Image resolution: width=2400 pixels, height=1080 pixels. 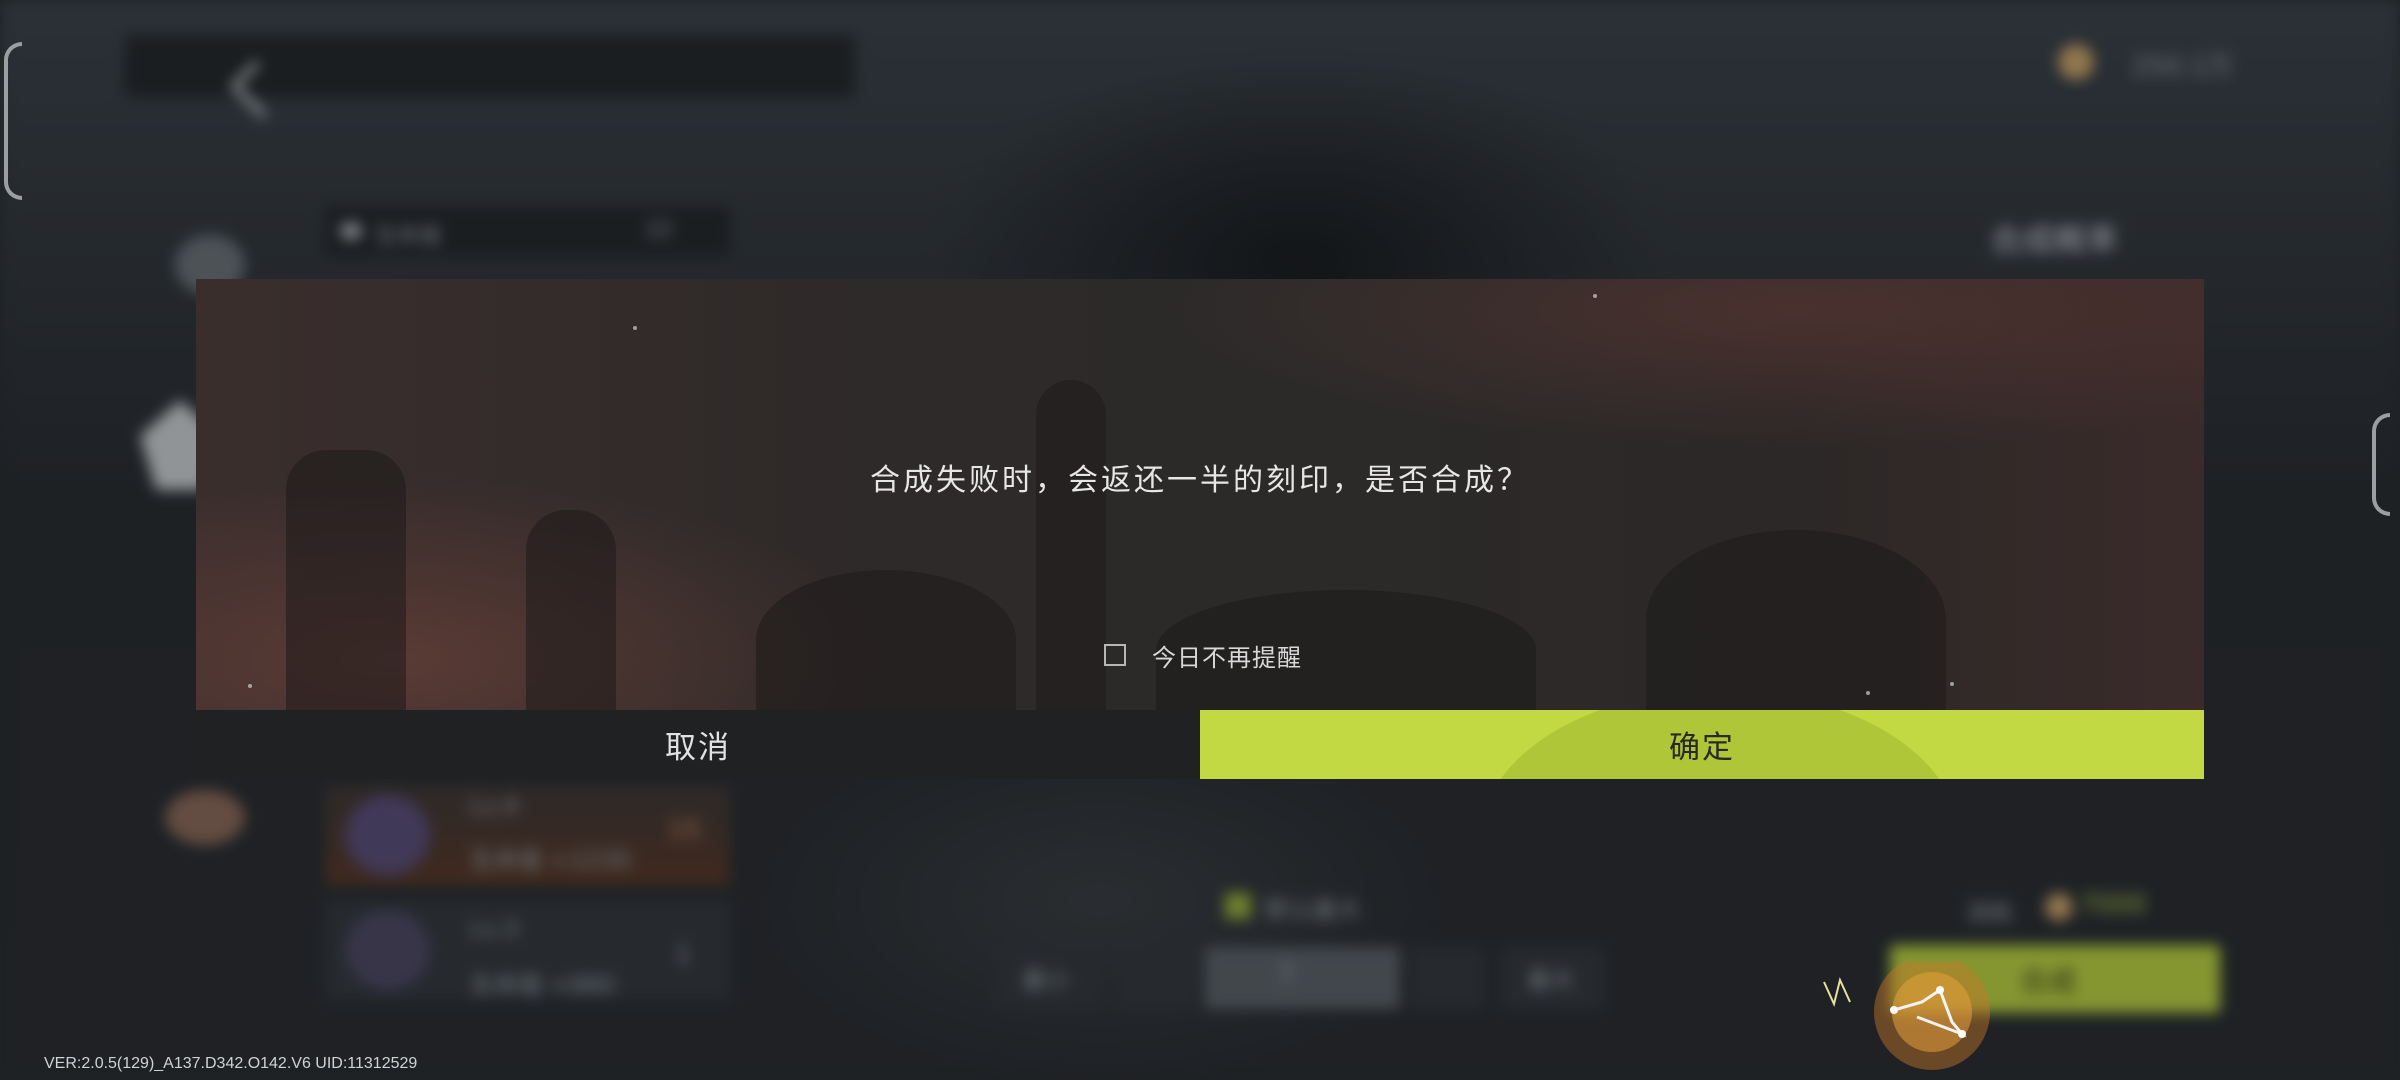 What do you see at coordinates (1115, 655) in the screenshot?
I see `remind-checkbox` at bounding box center [1115, 655].